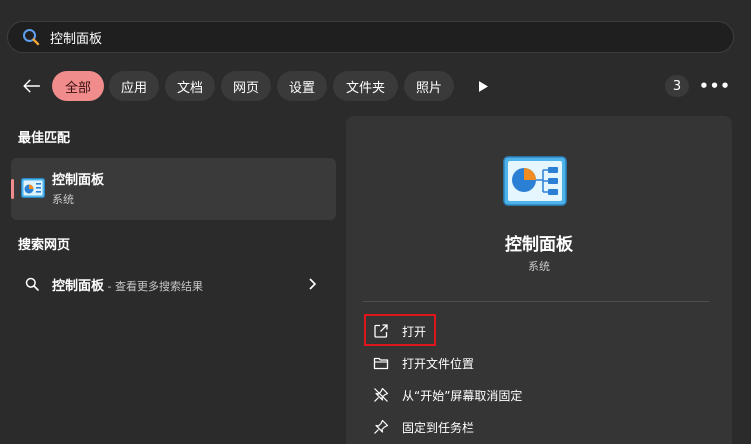  Describe the element at coordinates (153, 286) in the screenshot. I see `web-search-suffix: - 查看更多搜索结果` at that location.